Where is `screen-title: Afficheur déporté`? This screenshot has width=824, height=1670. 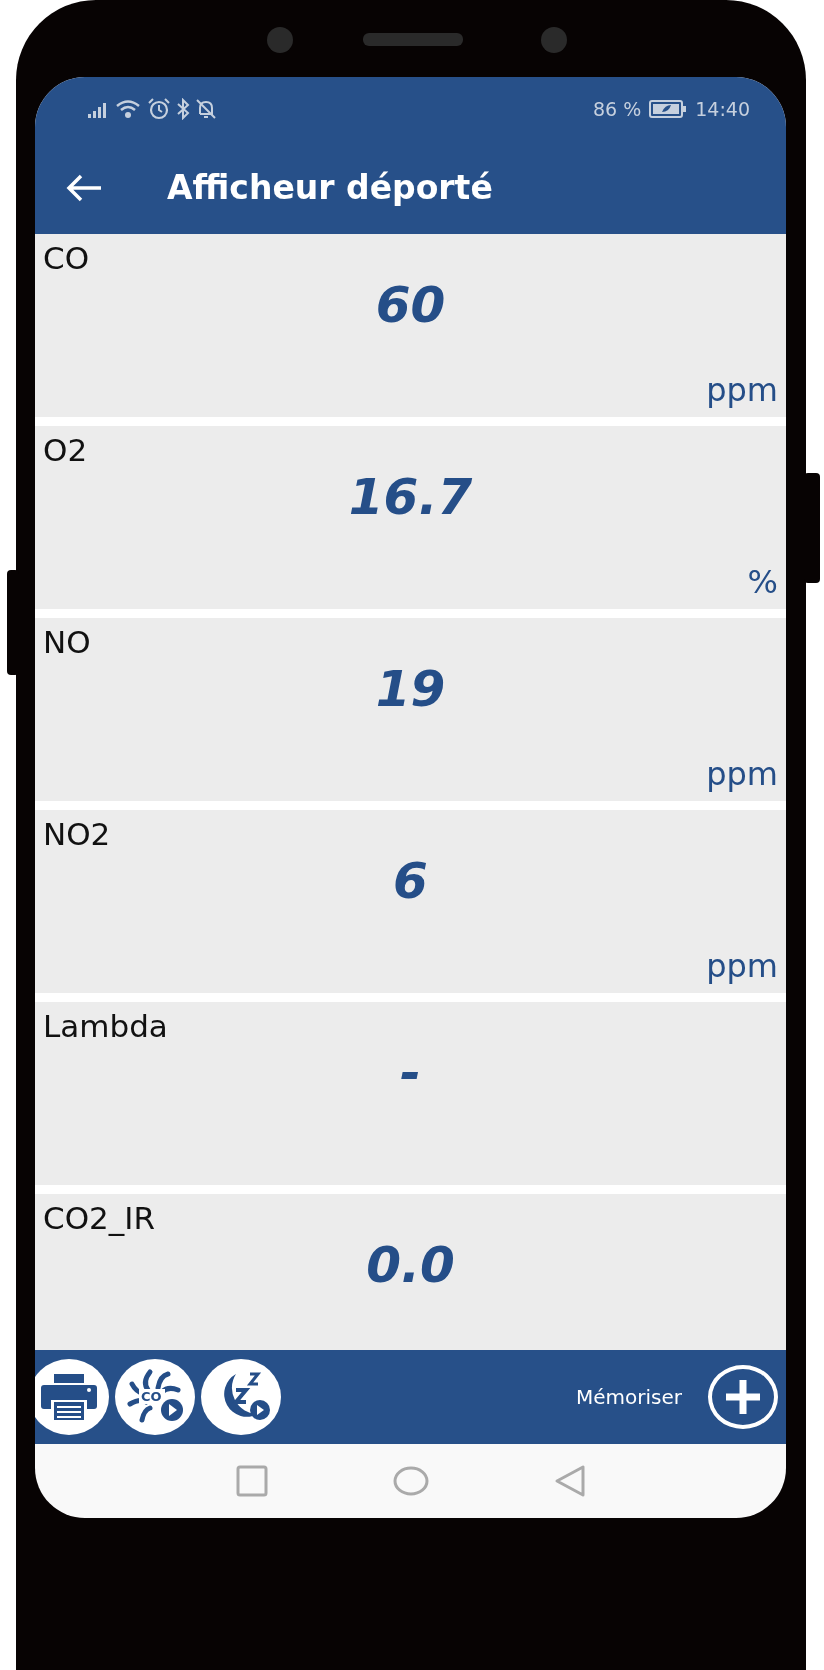 screen-title: Afficheur déporté is located at coordinates (330, 187).